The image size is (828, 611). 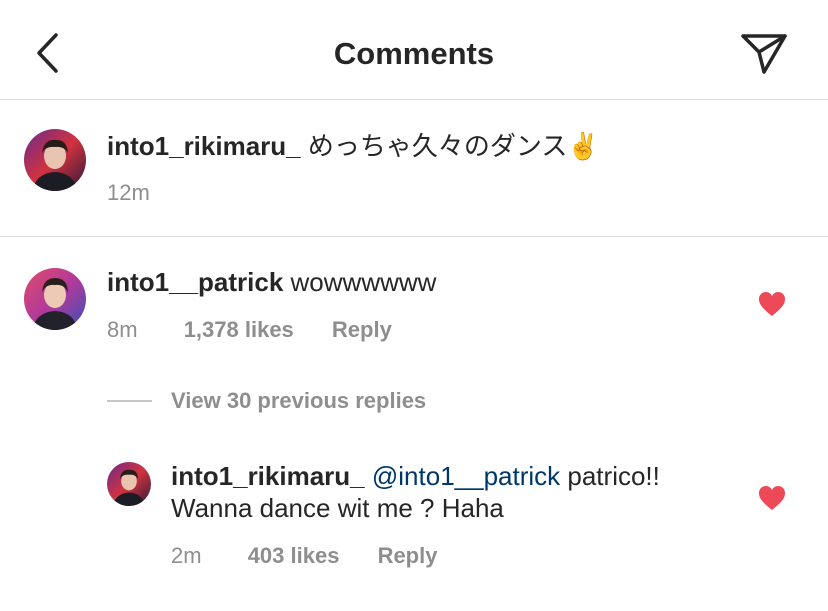 I want to click on reply-body-line1: patrico!!, so click(x=613, y=476).